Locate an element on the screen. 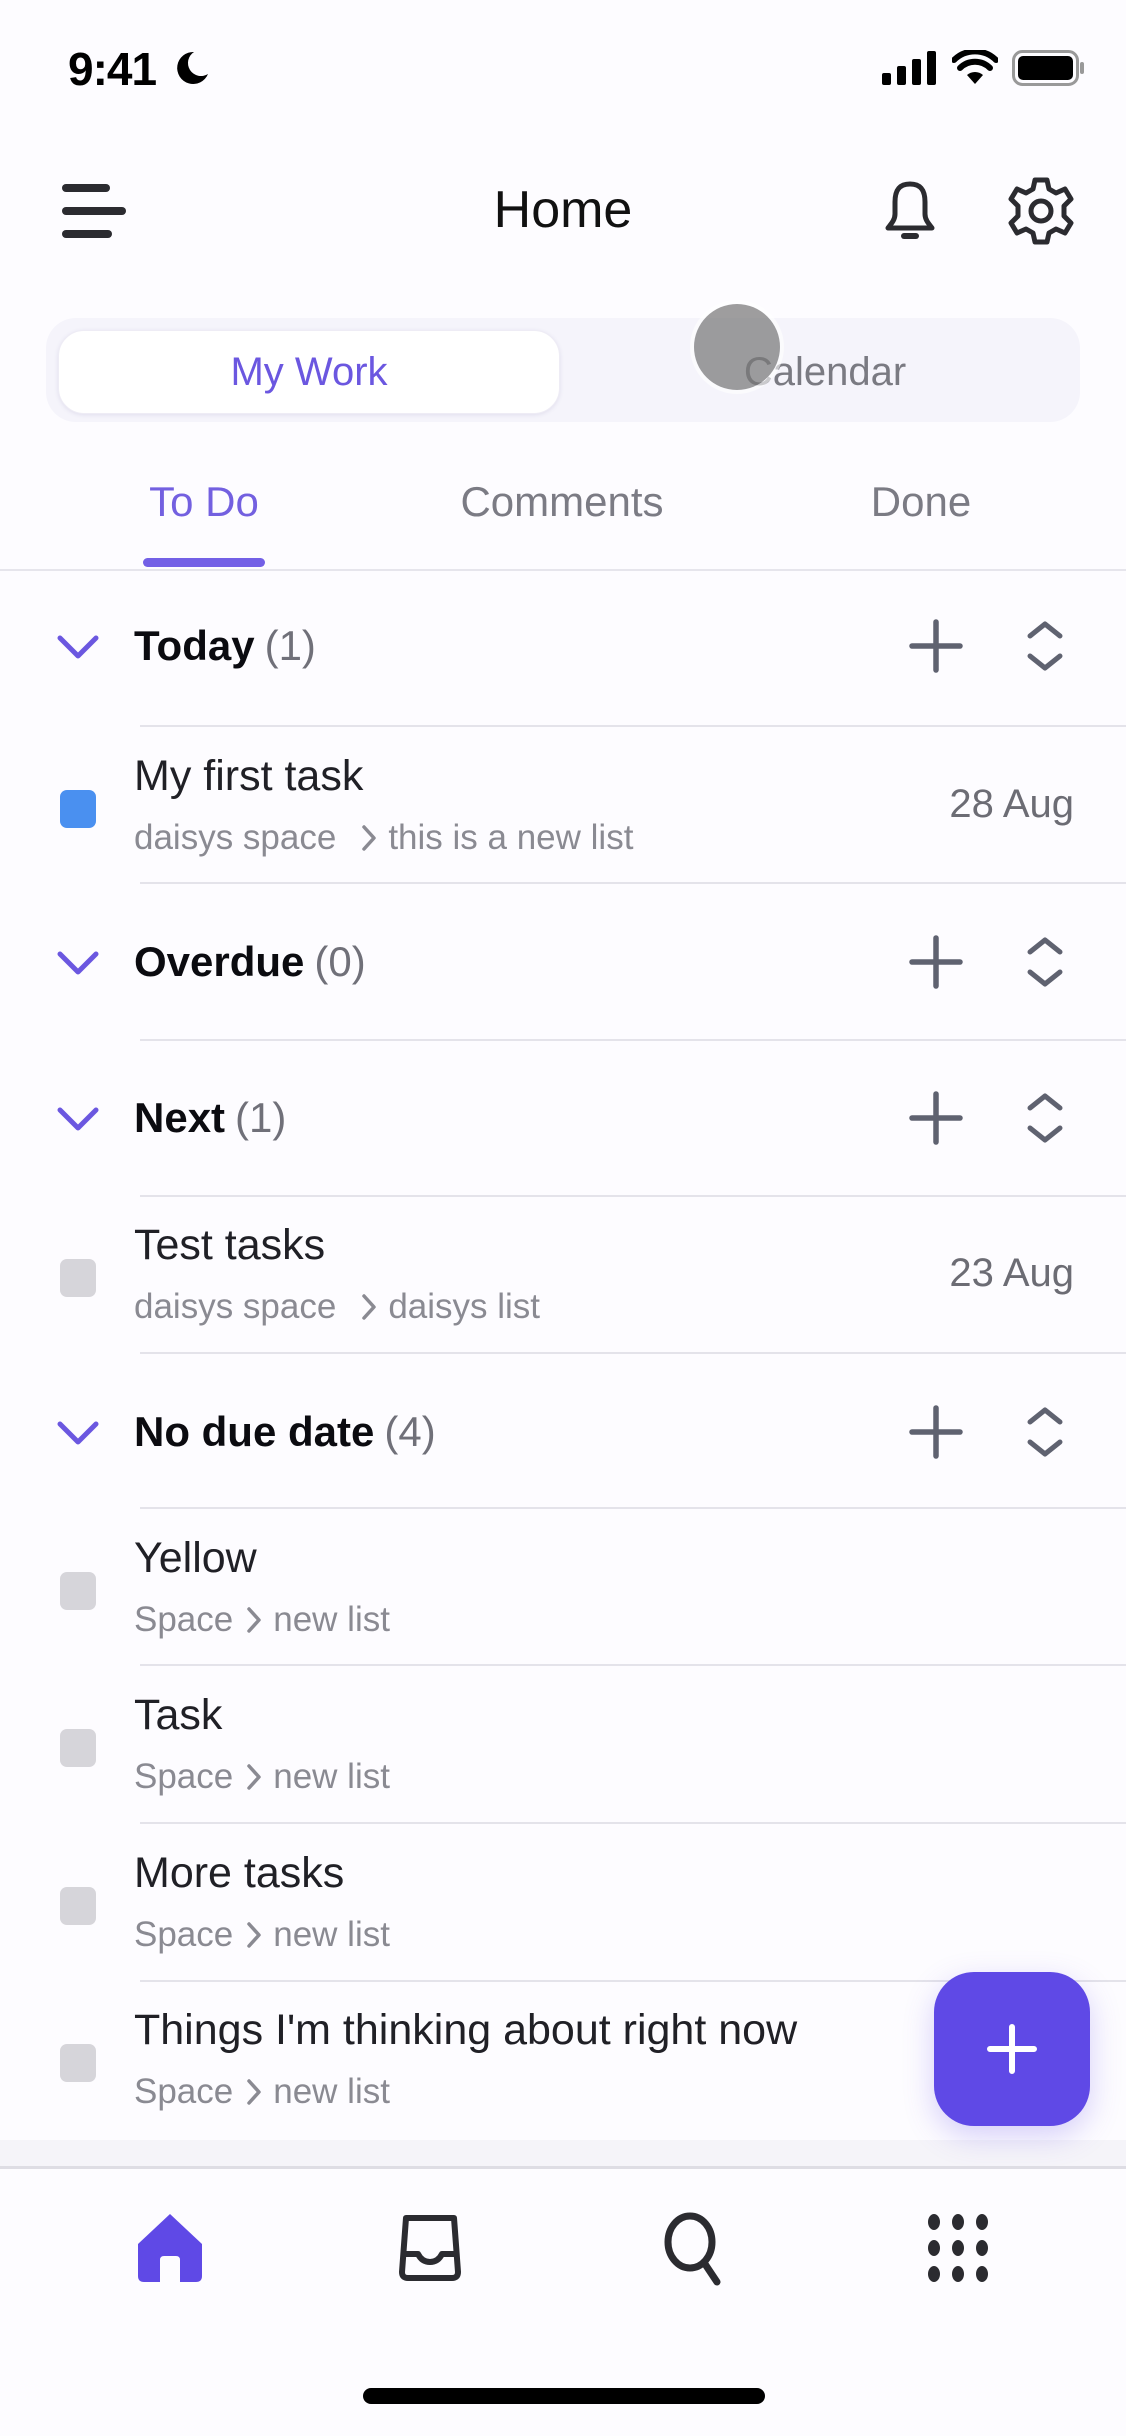  home-icon is located at coordinates (170, 2248).